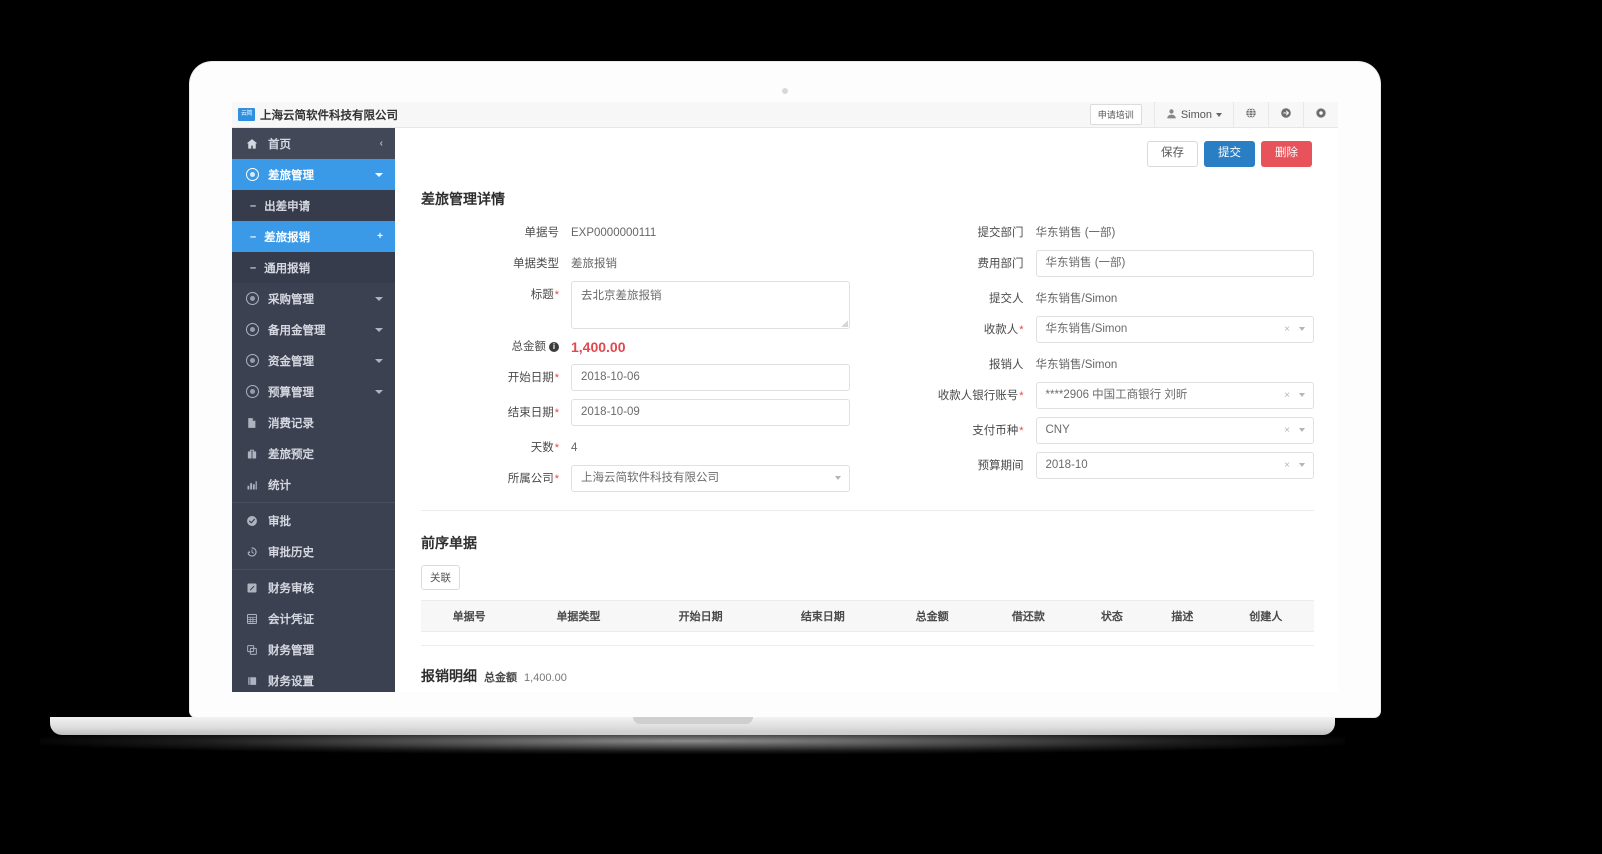 The image size is (1602, 854). What do you see at coordinates (1250, 114) in the screenshot?
I see `language-button` at bounding box center [1250, 114].